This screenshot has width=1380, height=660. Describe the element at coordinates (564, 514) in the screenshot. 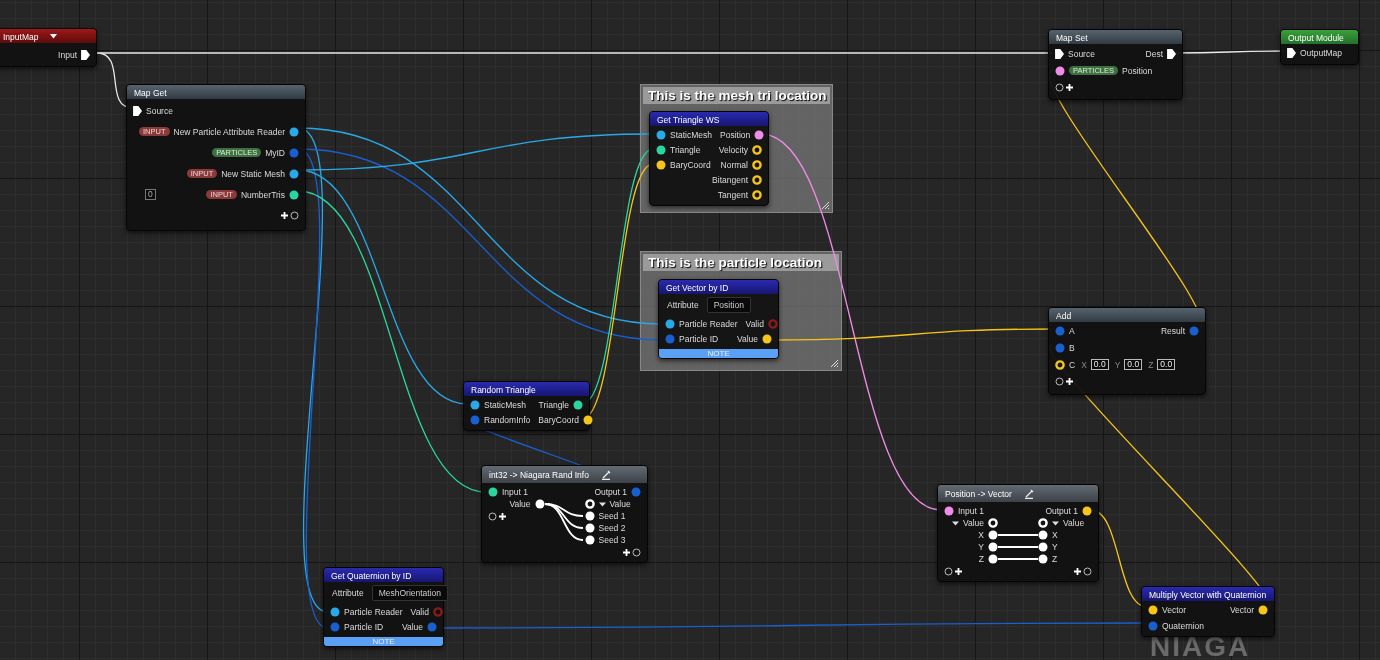

I see `graph-node: int32 -> Niagara Rand Info Input 1 Output 1 Value Value Seed 1 Seed 2 Seed 3` at that location.